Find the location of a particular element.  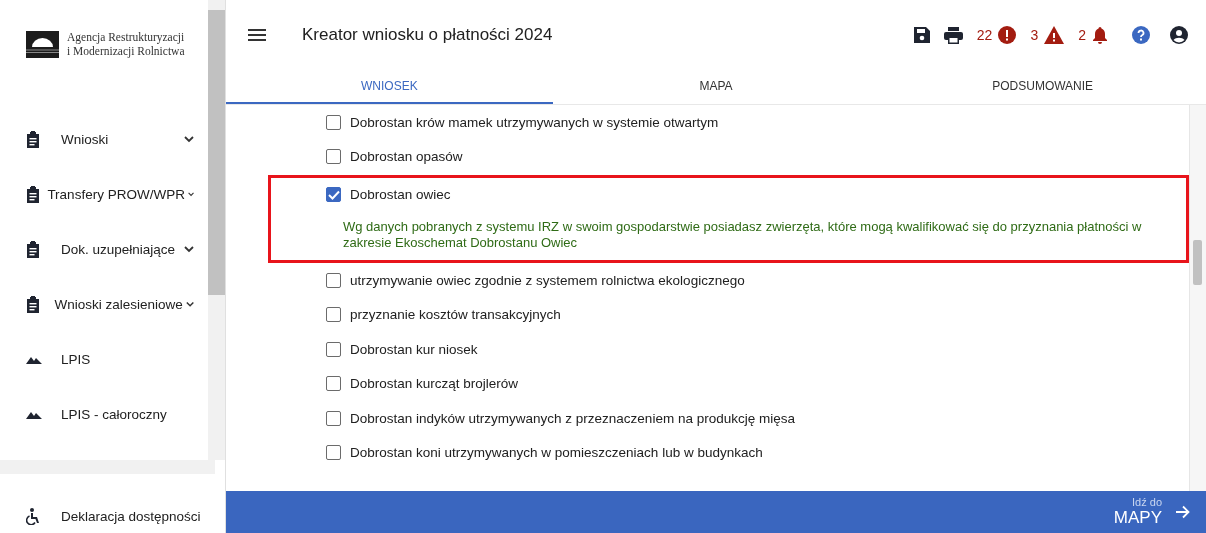

menu-button is located at coordinates (257, 35).